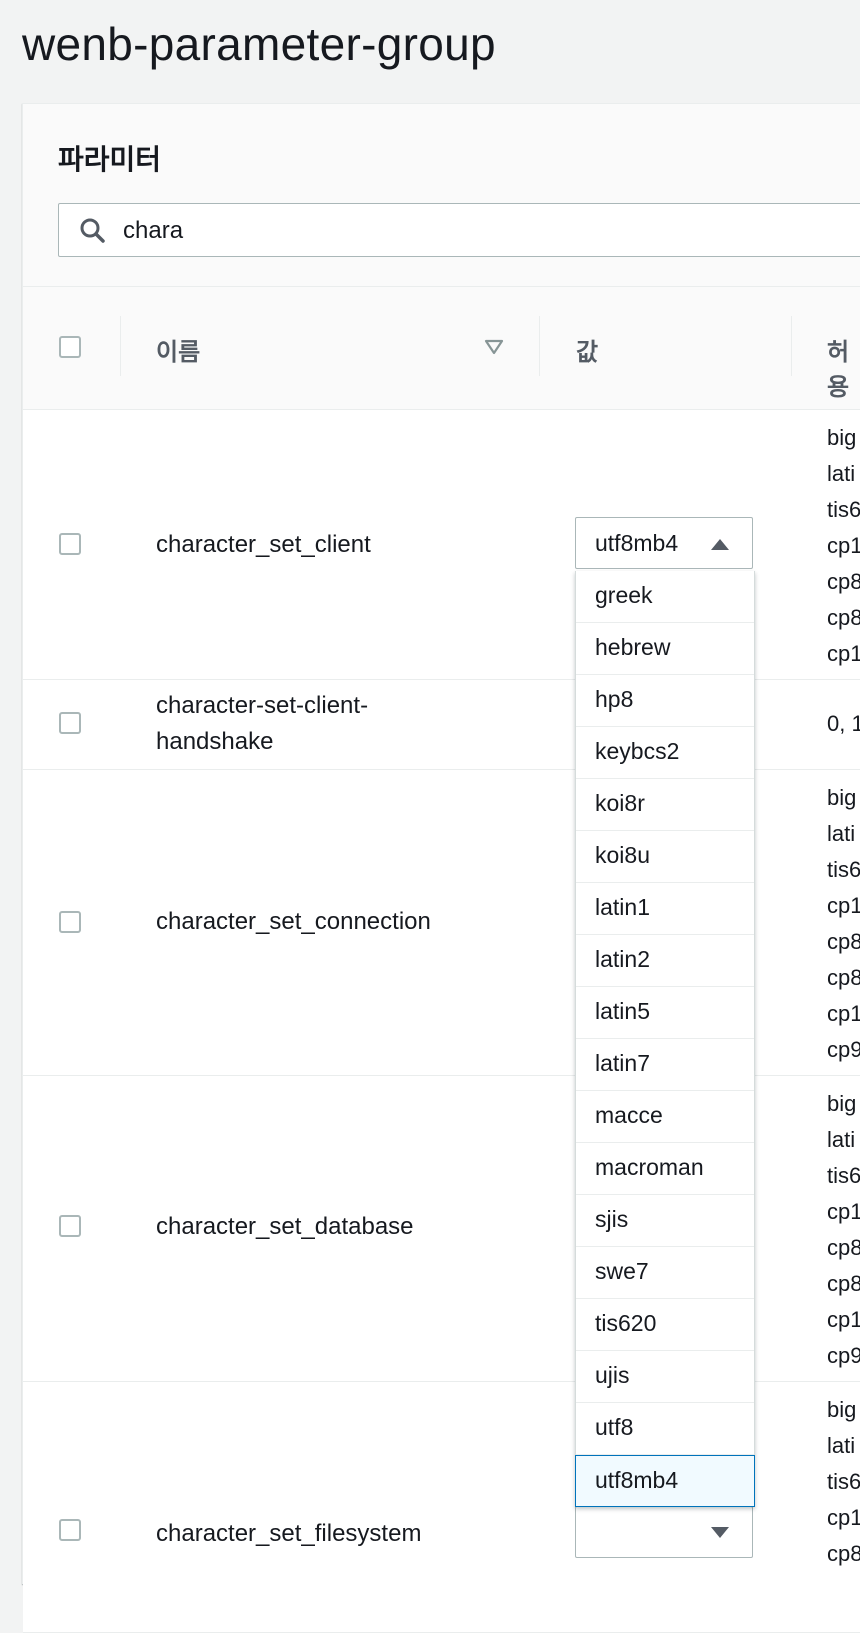  I want to click on search-box, so click(459, 230).